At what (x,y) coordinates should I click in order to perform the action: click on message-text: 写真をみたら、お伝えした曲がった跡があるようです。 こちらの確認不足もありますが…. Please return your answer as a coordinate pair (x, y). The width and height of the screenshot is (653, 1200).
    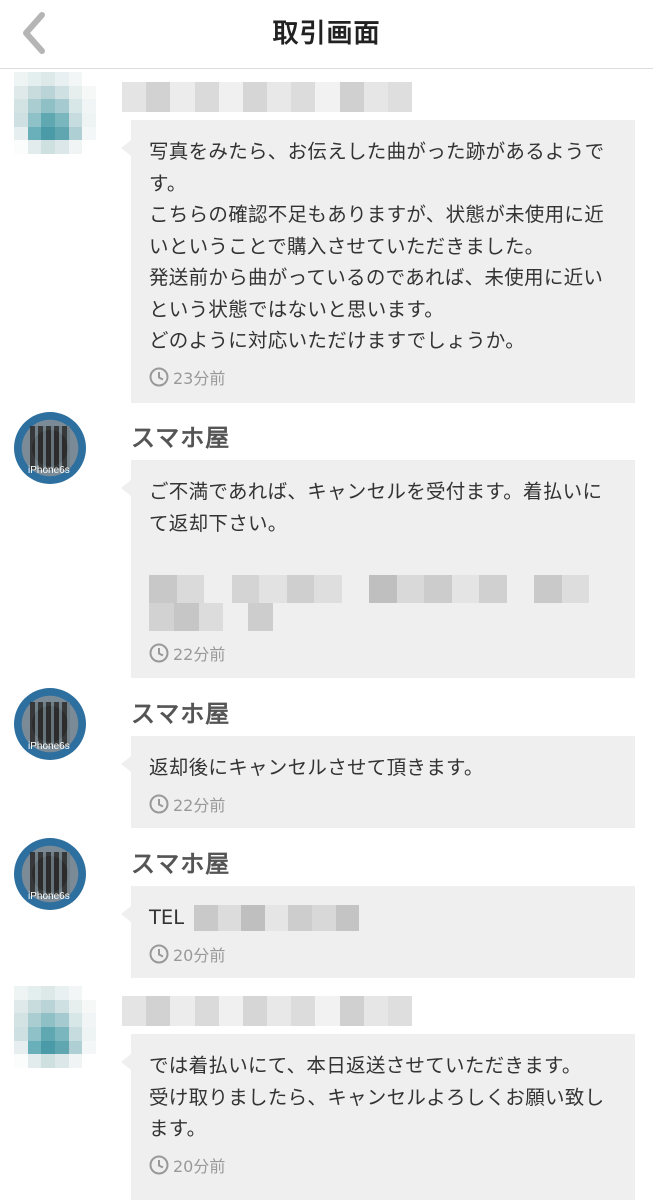
    Looking at the image, I should click on (377, 246).